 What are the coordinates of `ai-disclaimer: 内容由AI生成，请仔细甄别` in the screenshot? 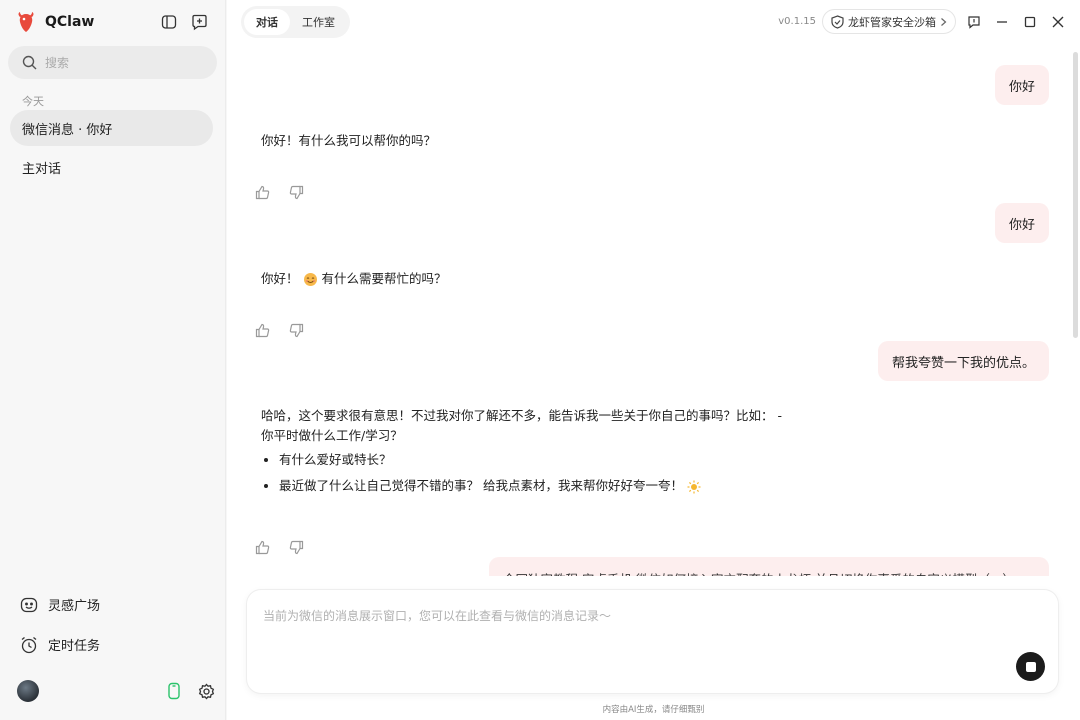 It's located at (653, 710).